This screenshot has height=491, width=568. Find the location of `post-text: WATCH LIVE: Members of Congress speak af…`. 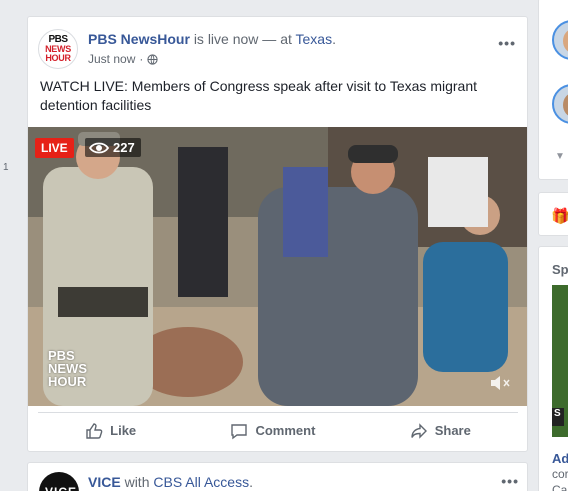

post-text: WATCH LIVE: Members of Congress speak af… is located at coordinates (259, 95).